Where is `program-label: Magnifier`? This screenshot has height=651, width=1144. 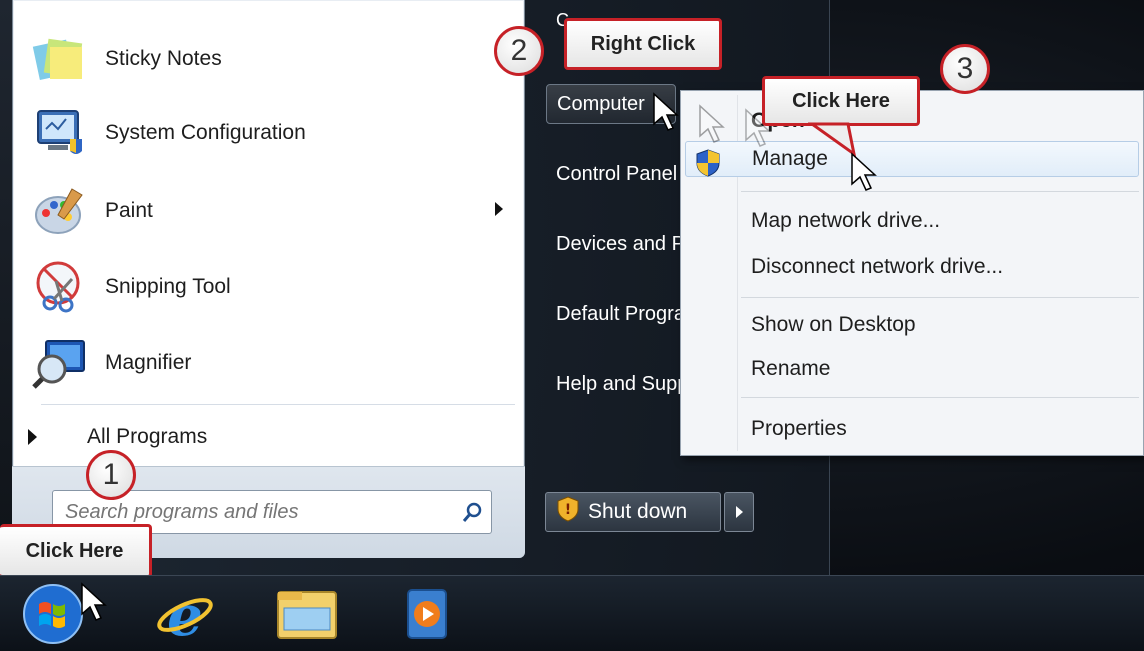
program-label: Magnifier is located at coordinates (148, 362).